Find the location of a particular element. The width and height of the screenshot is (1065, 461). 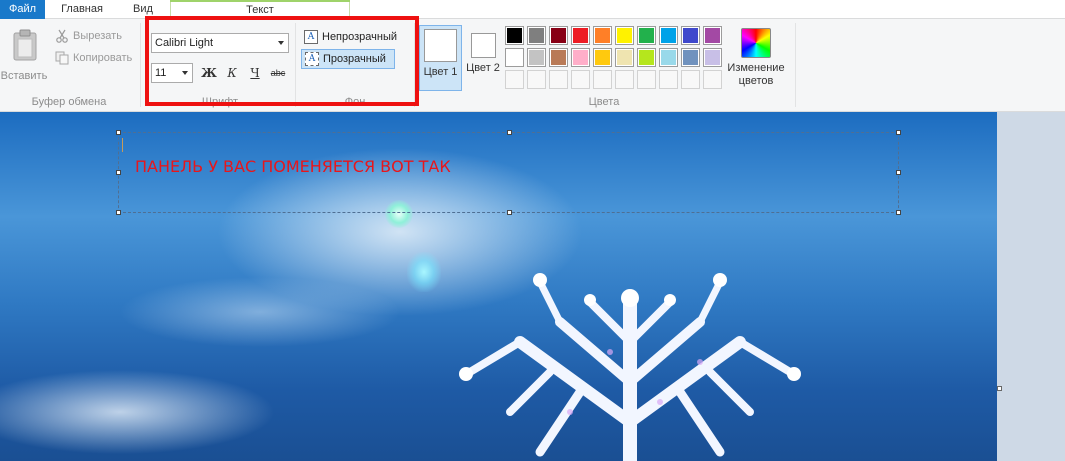

font-size-value: 11 is located at coordinates (161, 73).